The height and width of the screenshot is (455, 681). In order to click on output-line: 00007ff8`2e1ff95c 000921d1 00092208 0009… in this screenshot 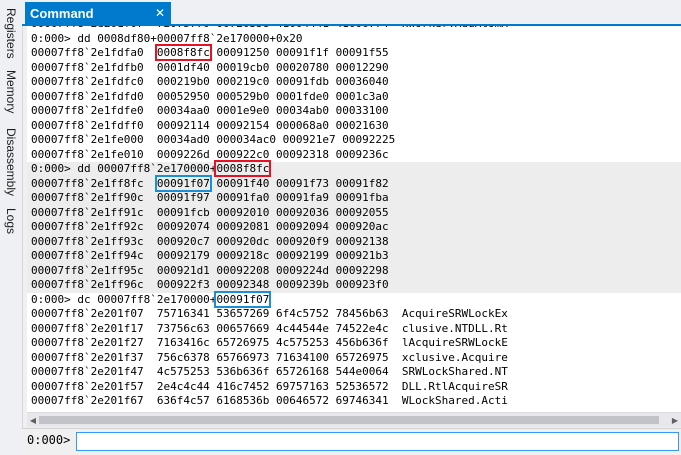, I will do `click(354, 271)`.